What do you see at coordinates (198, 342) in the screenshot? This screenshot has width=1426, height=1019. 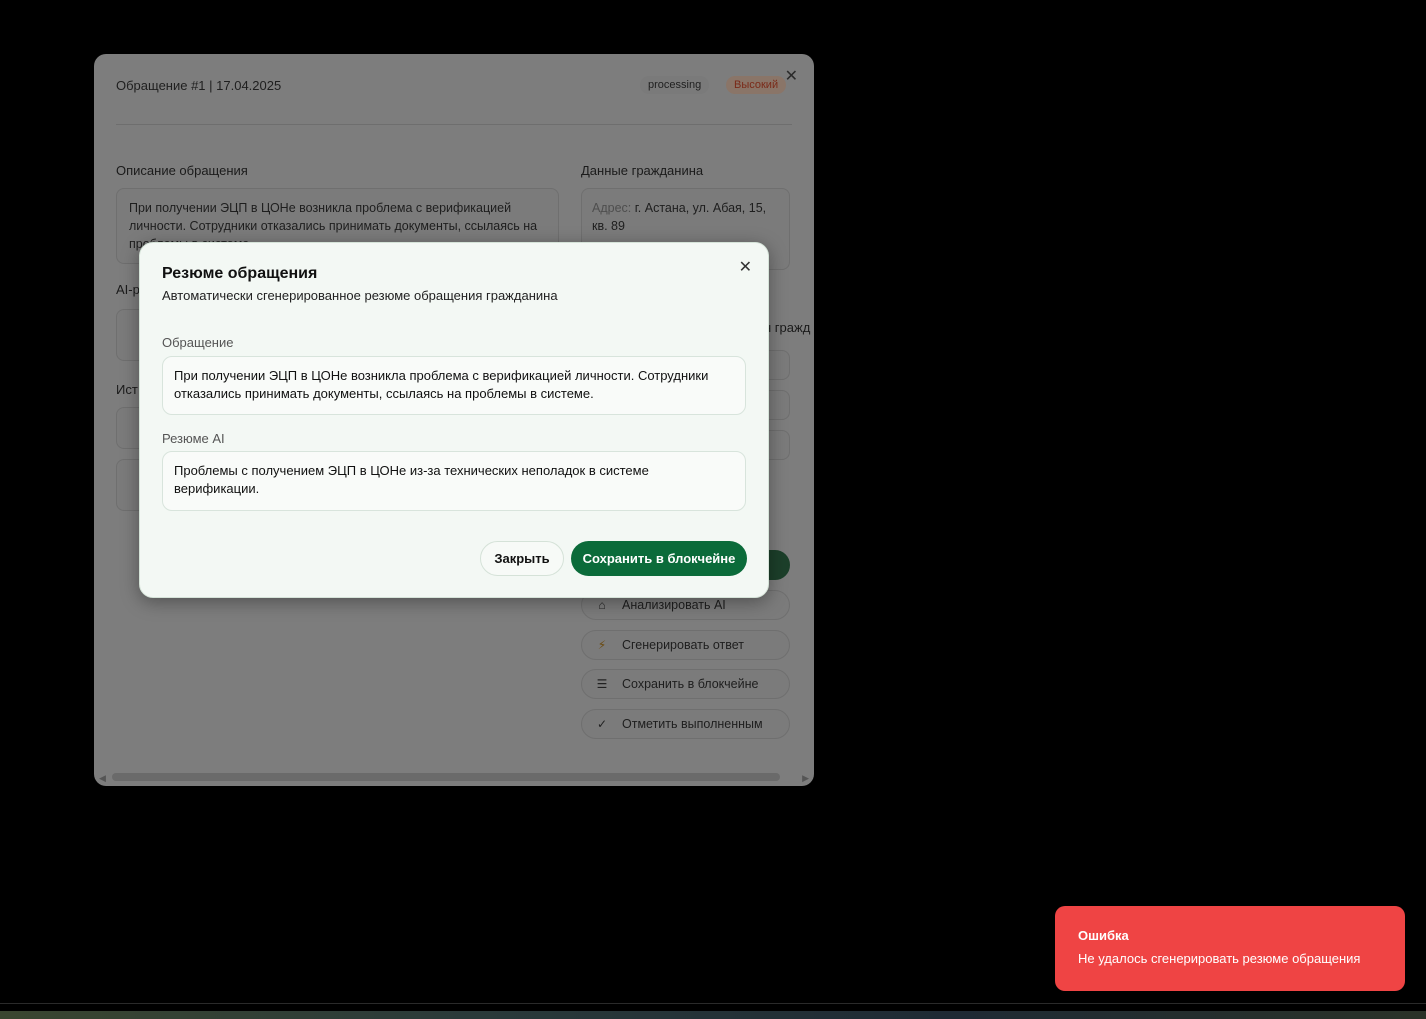 I see `appeal-label: Обращение` at bounding box center [198, 342].